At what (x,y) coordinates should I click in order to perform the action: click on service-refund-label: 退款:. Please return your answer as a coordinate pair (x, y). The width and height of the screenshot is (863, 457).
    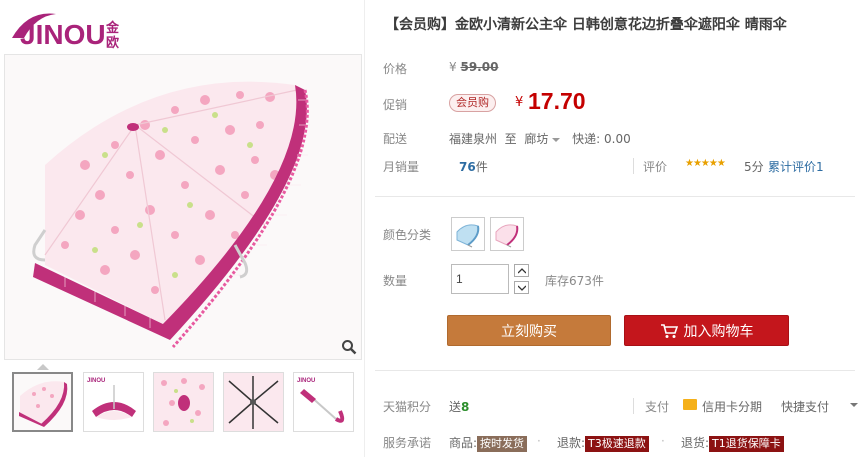
    Looking at the image, I should click on (571, 443).